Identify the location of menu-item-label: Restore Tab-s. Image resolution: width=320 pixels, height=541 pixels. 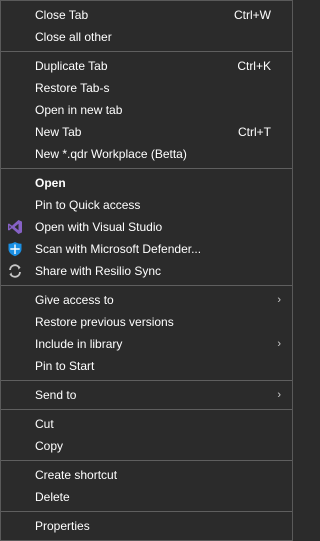
(72, 88).